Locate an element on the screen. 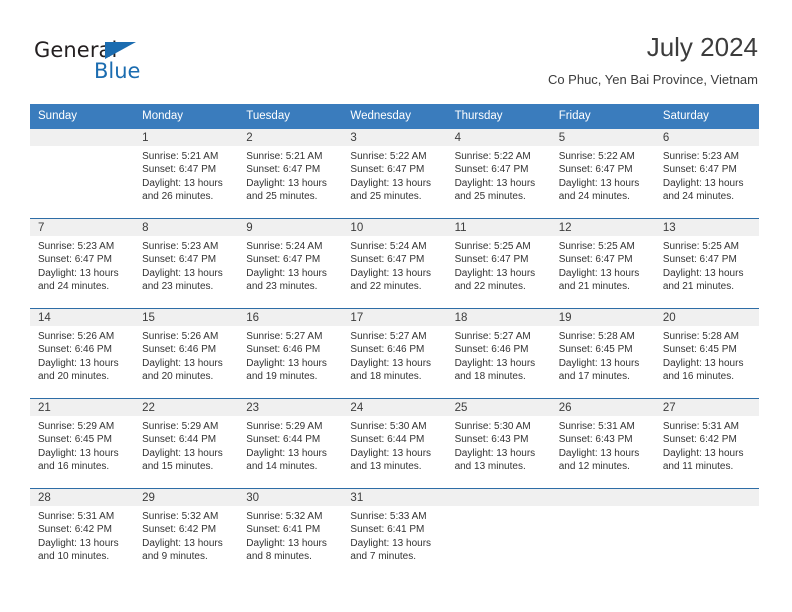 The width and height of the screenshot is (792, 612). day-number: 16 is located at coordinates (290, 317).